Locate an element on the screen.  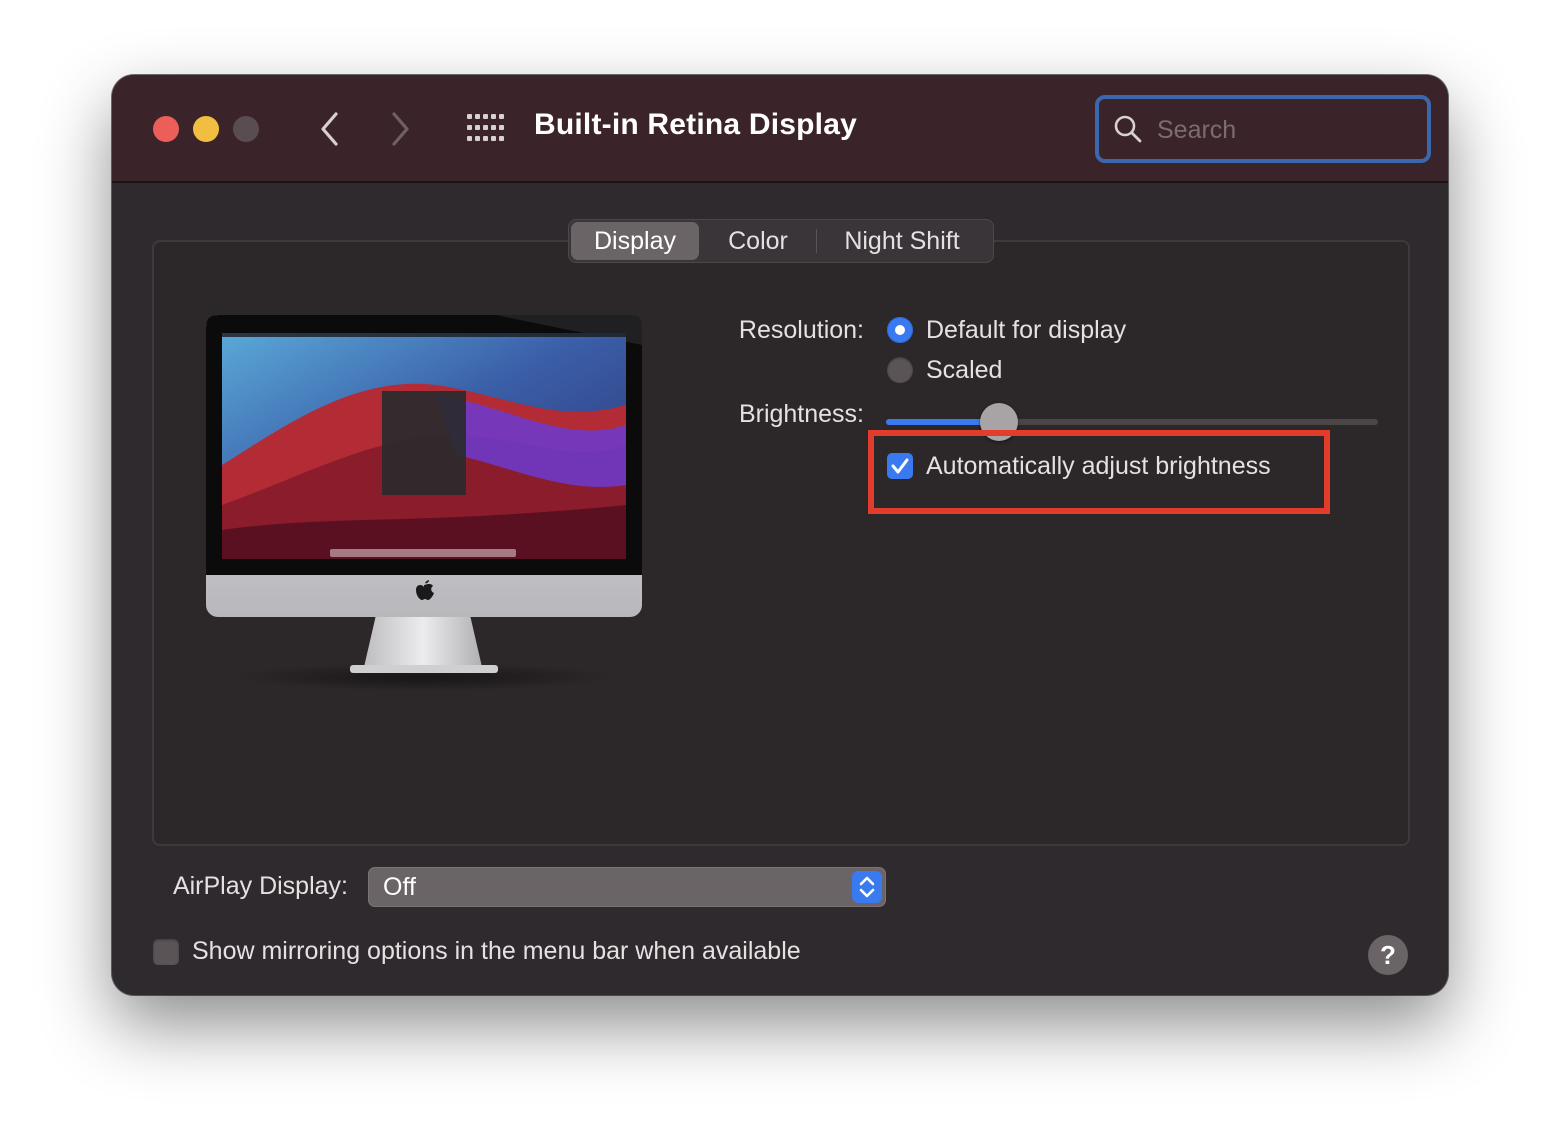
zoom-window-button is located at coordinates (246, 129).